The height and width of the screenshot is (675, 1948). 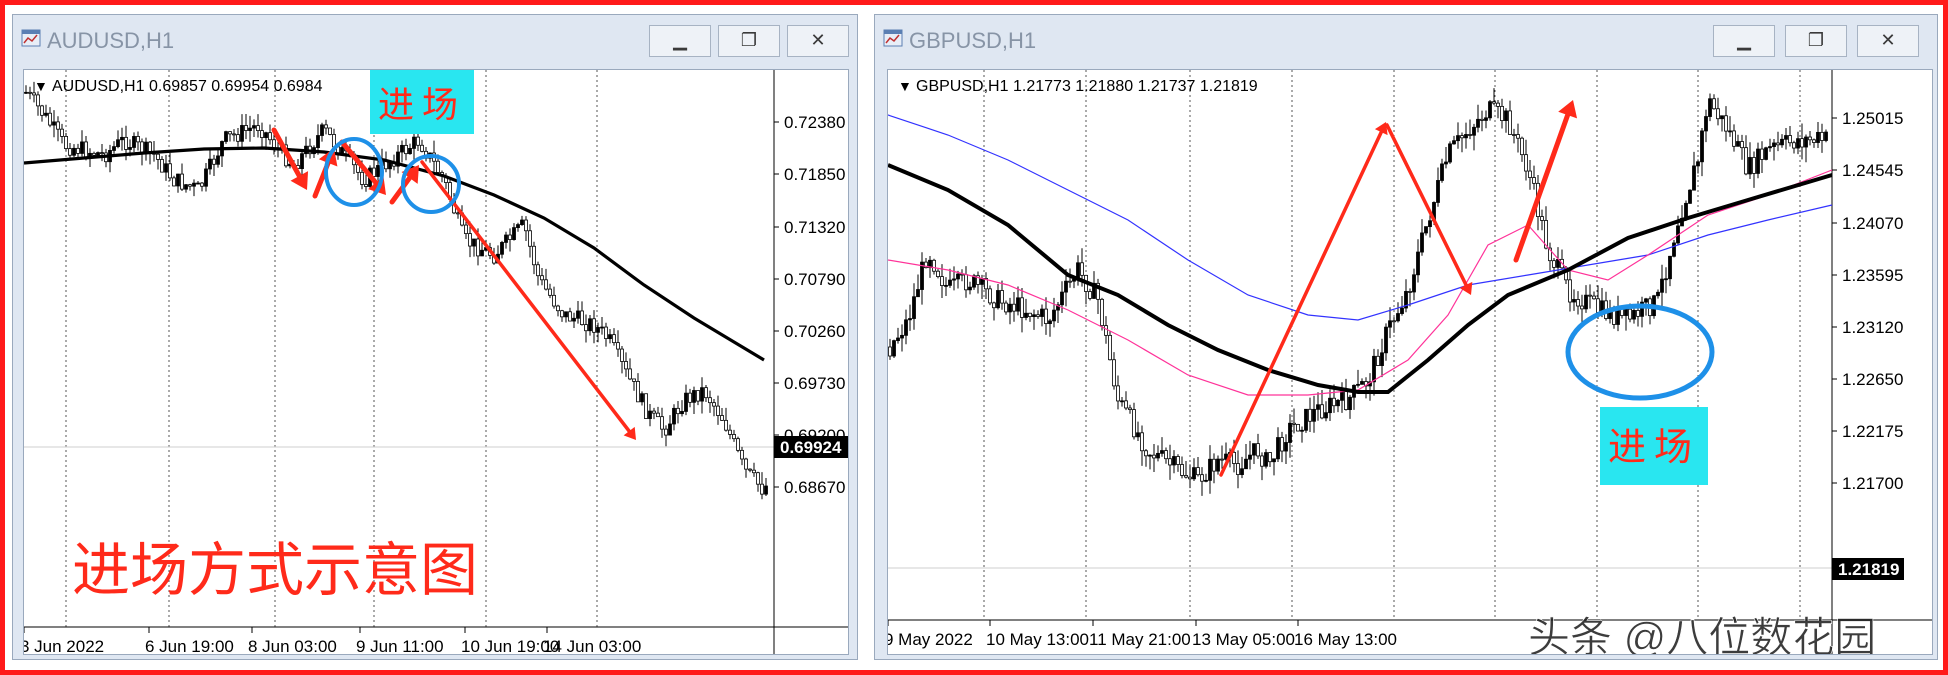 I want to click on price-tick-label: 0.71850, so click(x=814, y=174).